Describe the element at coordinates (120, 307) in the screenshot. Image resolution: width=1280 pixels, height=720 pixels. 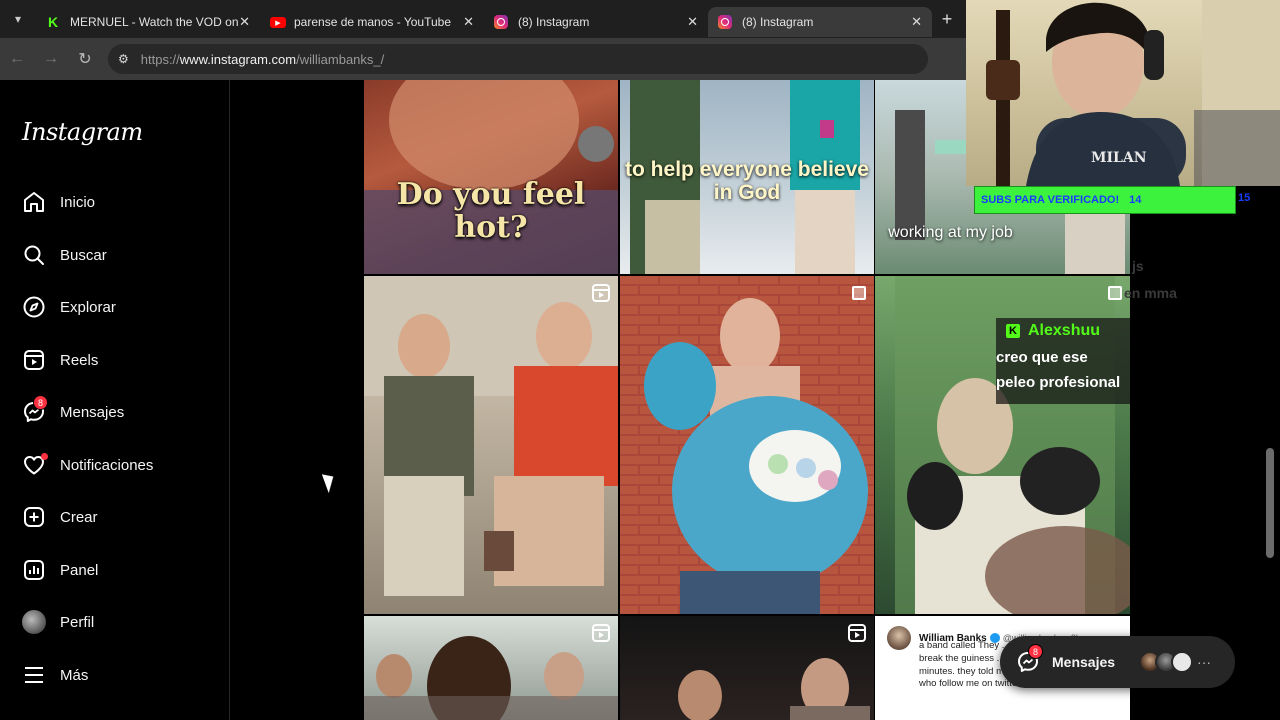
I see `sidebar-item-explorar: Explorar` at that location.